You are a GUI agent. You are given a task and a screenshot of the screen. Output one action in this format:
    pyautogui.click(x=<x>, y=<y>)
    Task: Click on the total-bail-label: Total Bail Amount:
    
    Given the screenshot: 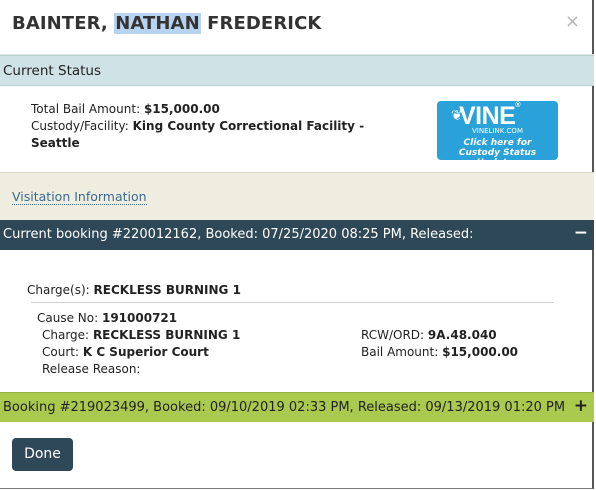 What is the action you would take?
    pyautogui.click(x=86, y=109)
    